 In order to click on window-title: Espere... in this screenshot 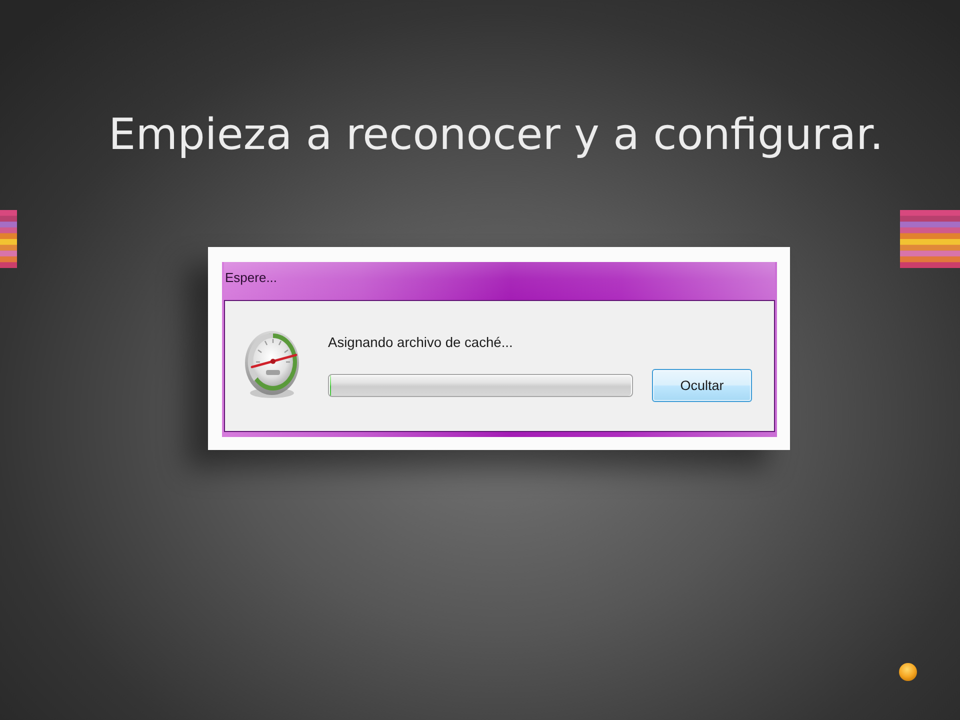, I will do `click(251, 278)`.